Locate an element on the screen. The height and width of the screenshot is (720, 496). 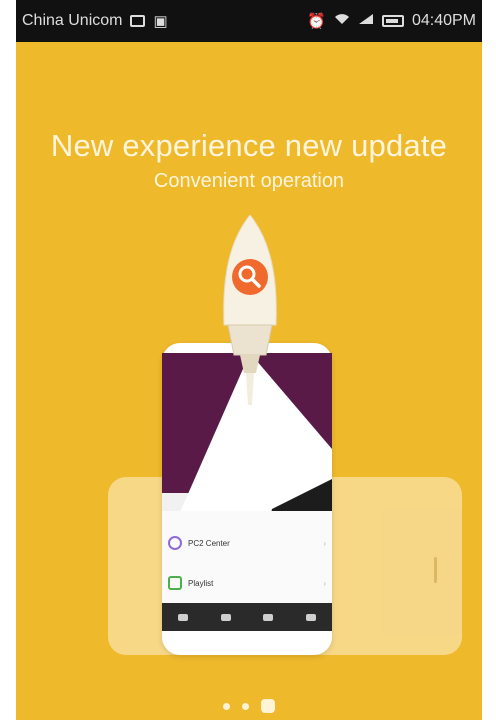
rocket-illustration is located at coordinates (250, 310).